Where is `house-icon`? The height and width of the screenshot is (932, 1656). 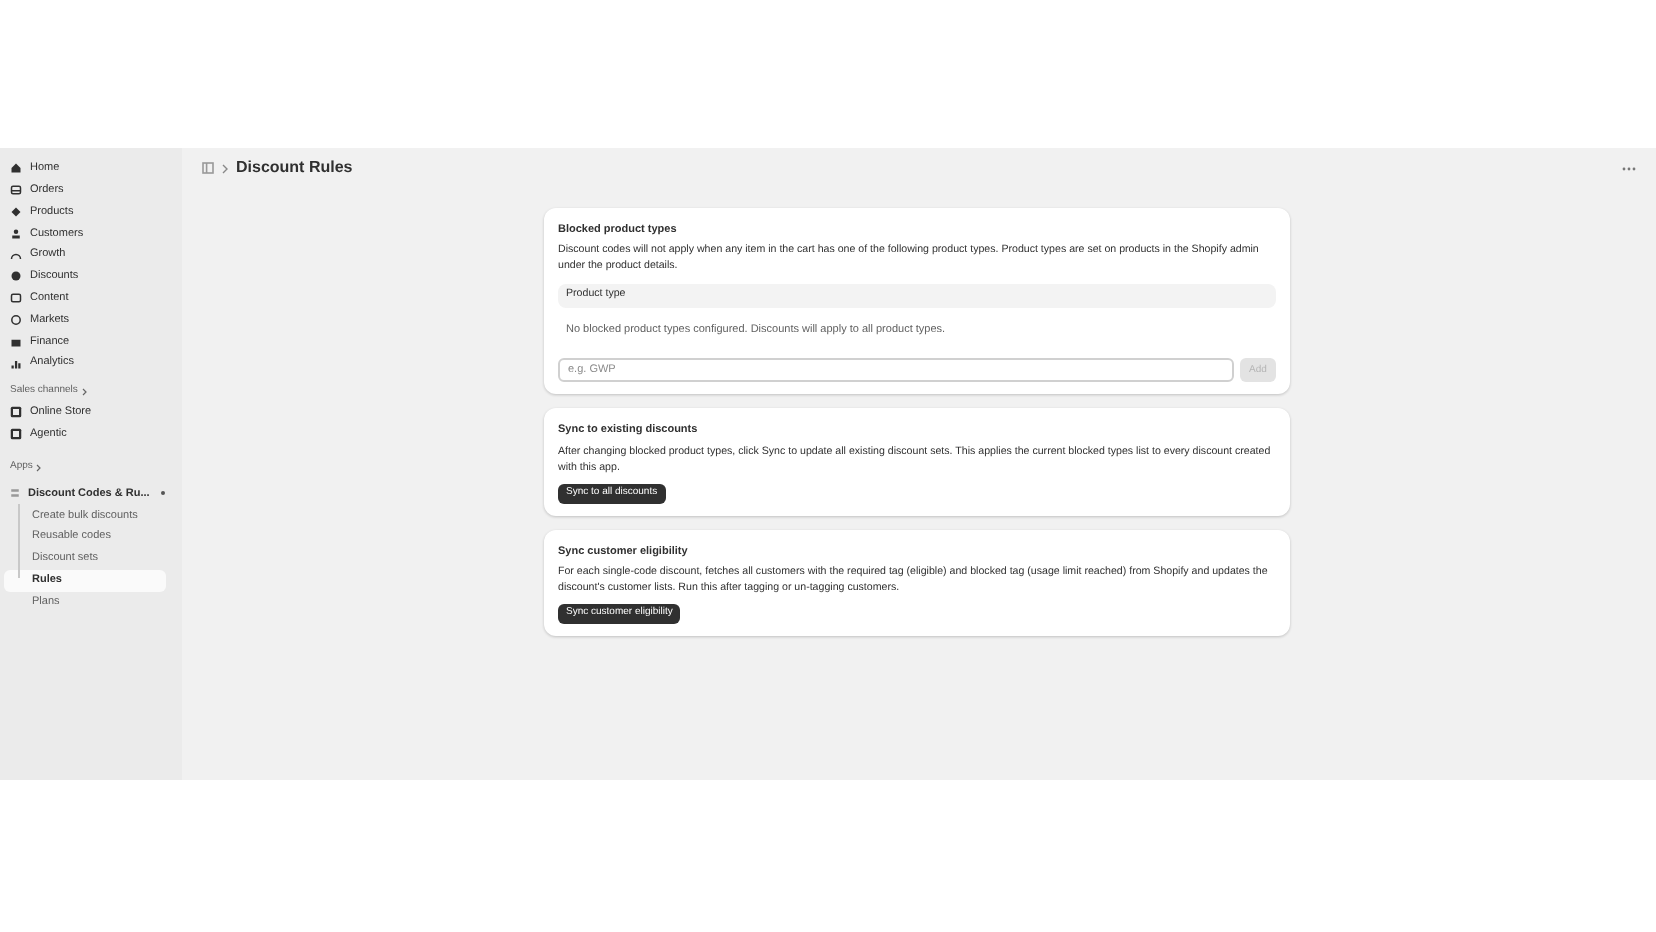
house-icon is located at coordinates (16, 168).